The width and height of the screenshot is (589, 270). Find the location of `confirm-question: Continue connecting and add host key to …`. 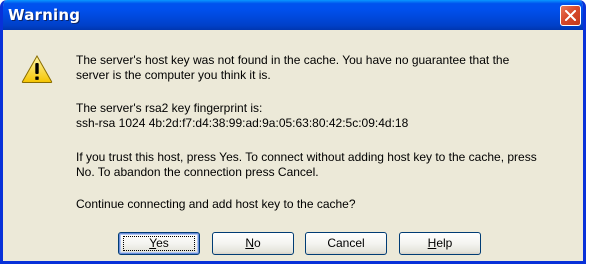

confirm-question: Continue connecting and add host key to … is located at coordinates (216, 204).